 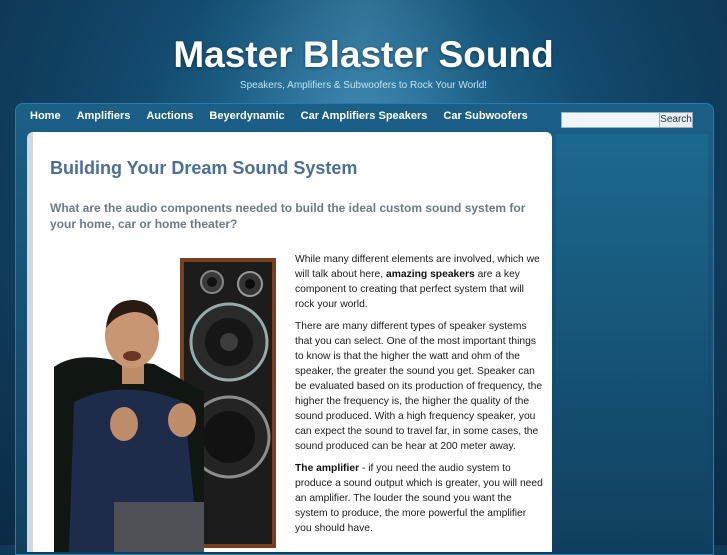 I want to click on site-title: Master Blaster Sound, so click(x=363, y=55).